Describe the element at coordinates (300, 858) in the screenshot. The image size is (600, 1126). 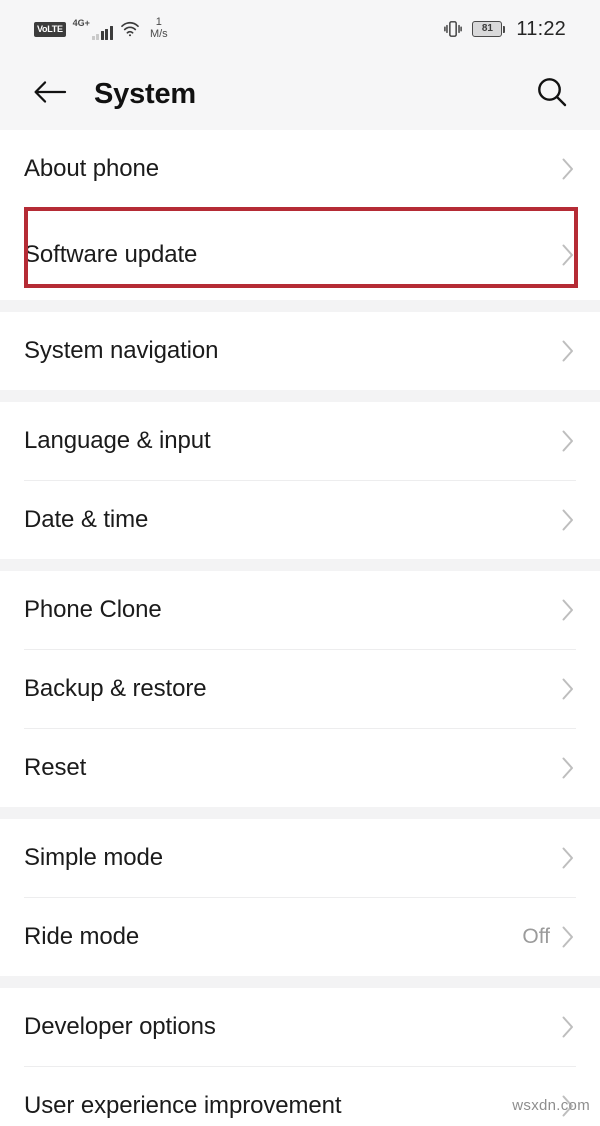
I see `list-item-simple-mode: Simple mode` at that location.